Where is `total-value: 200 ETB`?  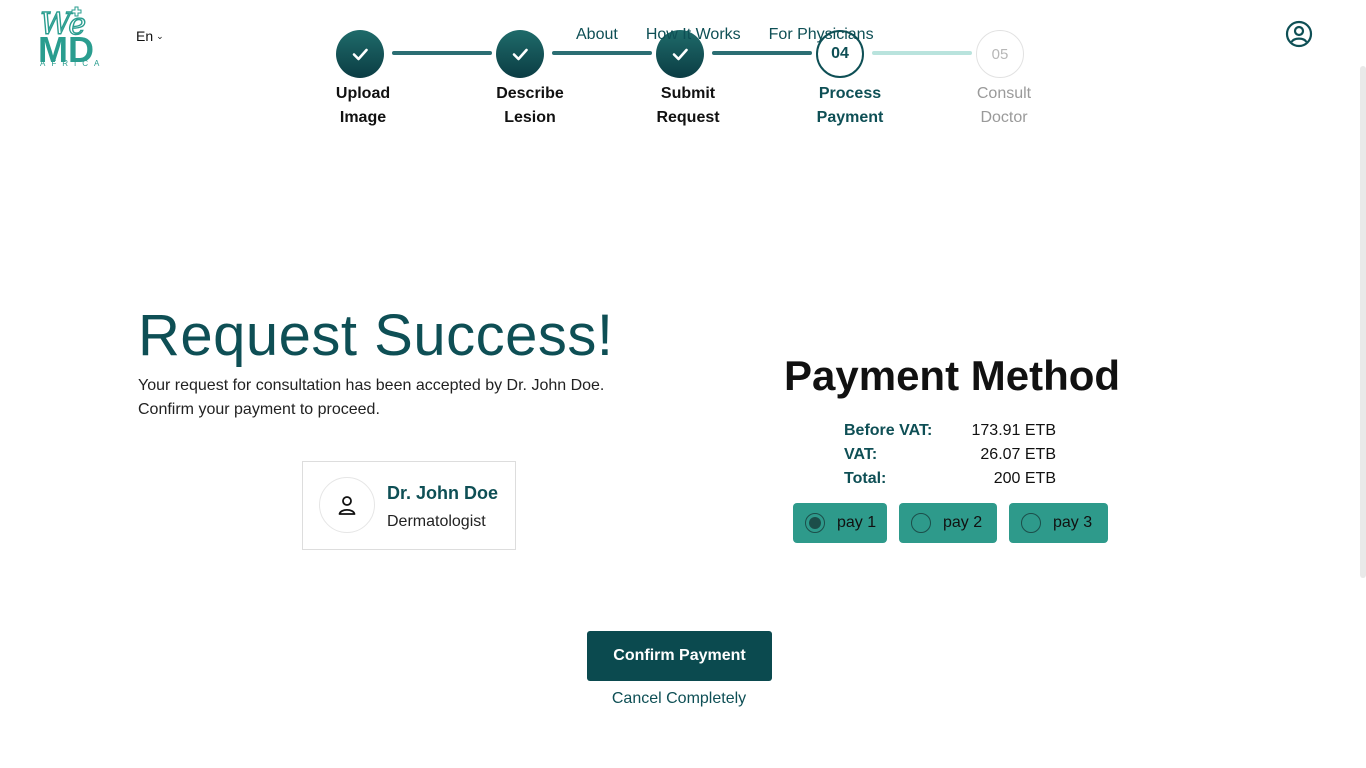
total-value: 200 ETB is located at coordinates (1024, 478).